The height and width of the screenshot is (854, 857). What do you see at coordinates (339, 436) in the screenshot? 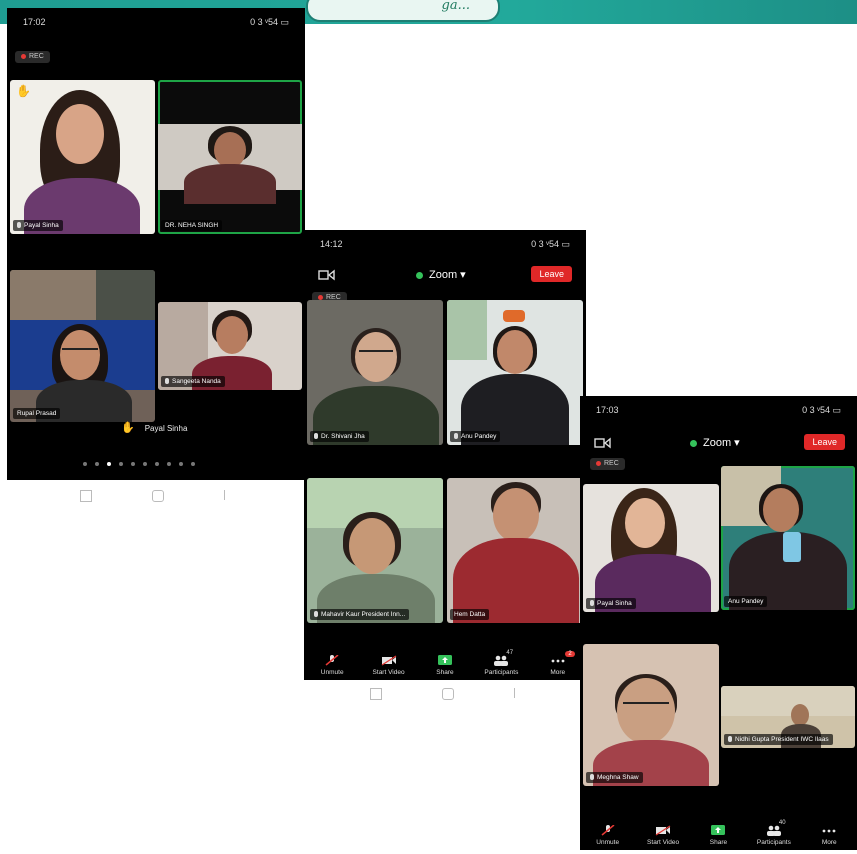
I see `participant-name: Dr. Shivani Jha` at bounding box center [339, 436].